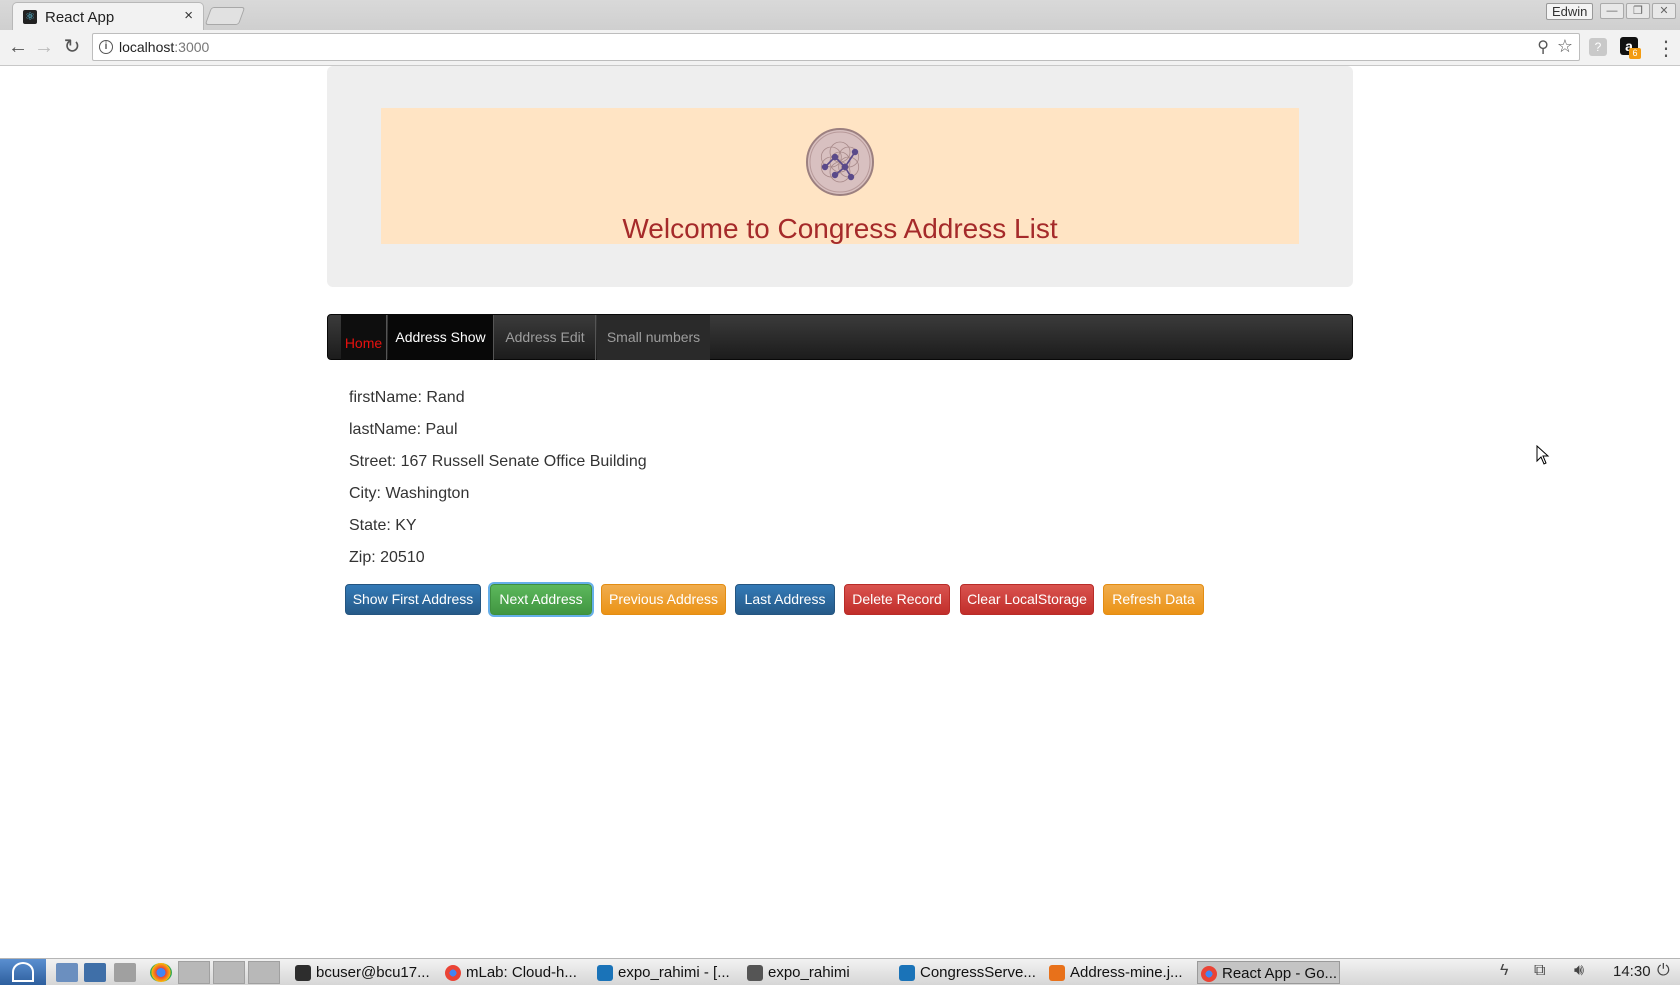  I want to click on chrome-launcher-icon, so click(161, 972).